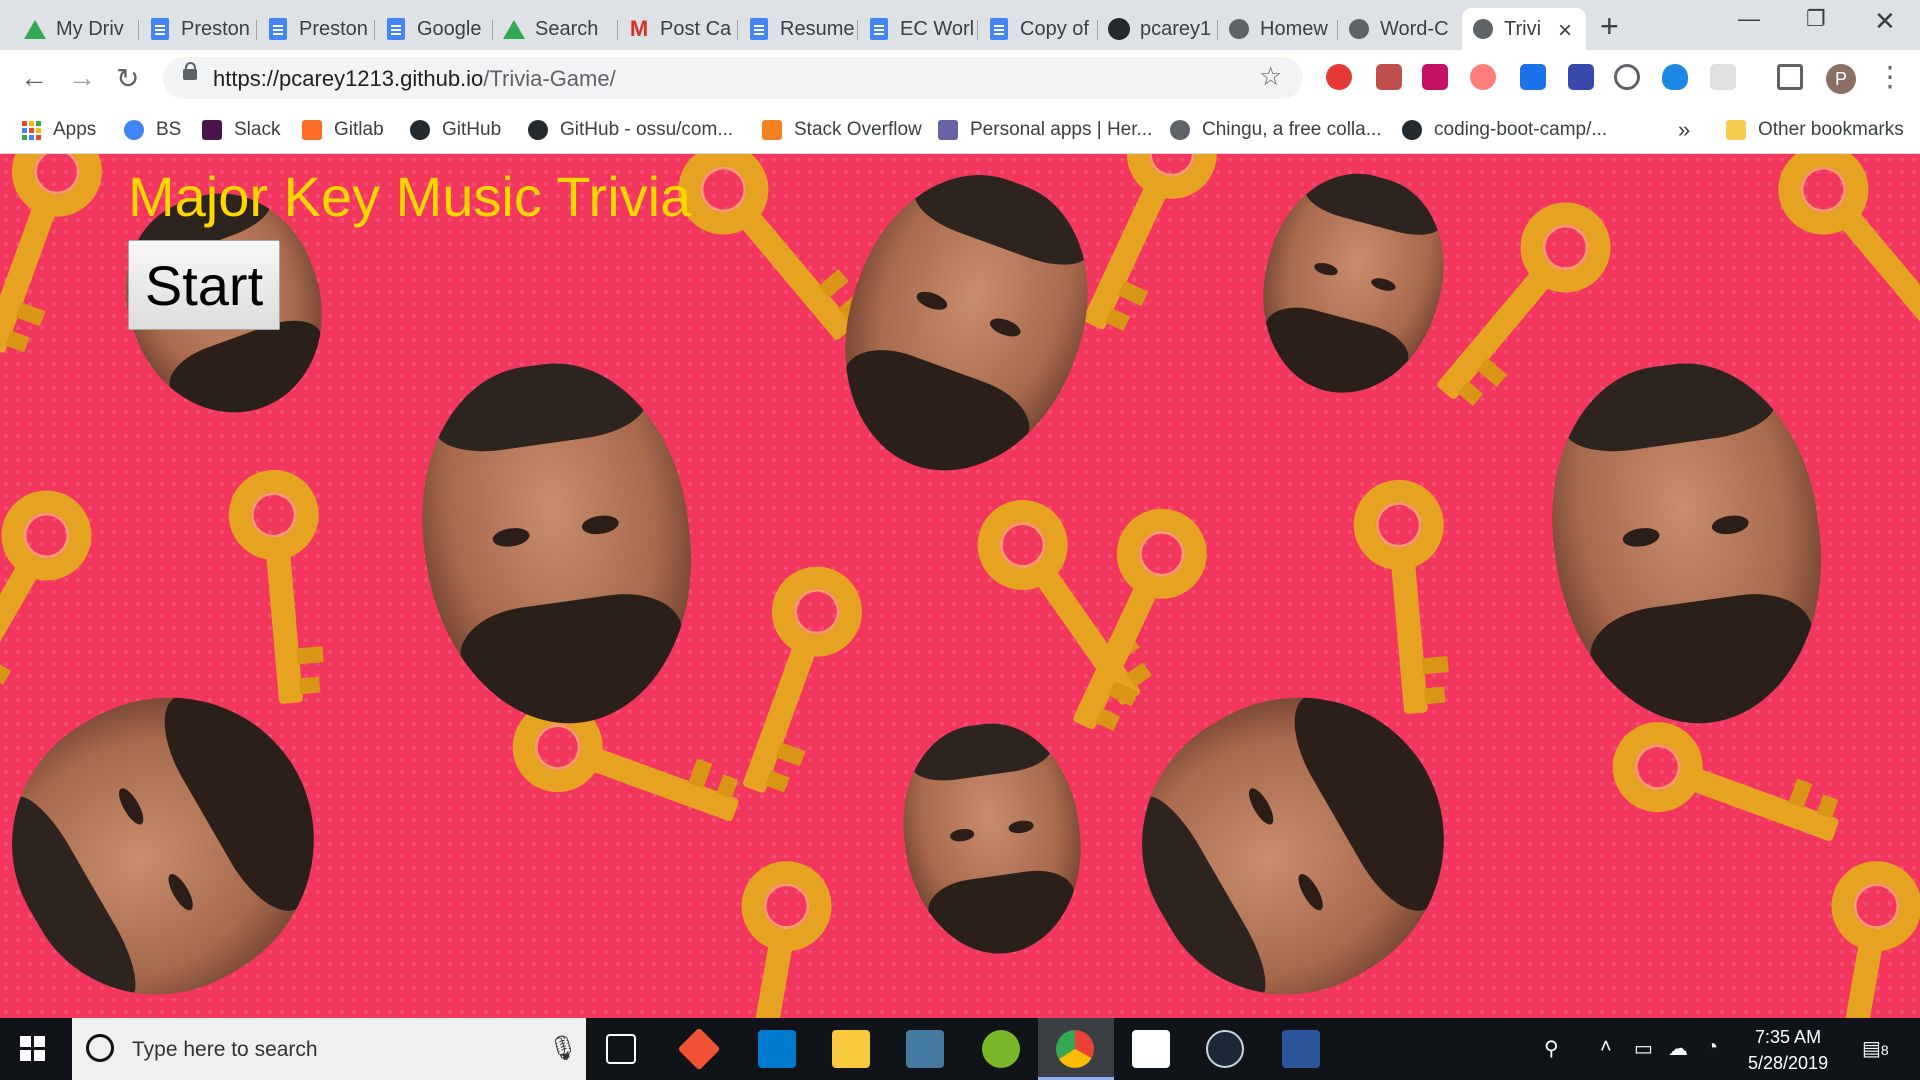 The height and width of the screenshot is (1080, 1920). Describe the element at coordinates (1790, 77) in the screenshot. I see `cast-icon` at that location.